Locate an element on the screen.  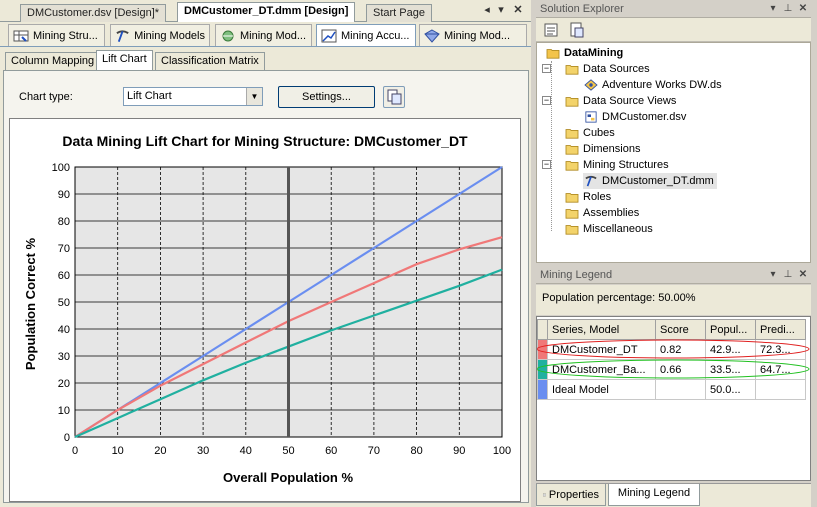
y-tick-label: 90 is located at coordinates (64, 195).